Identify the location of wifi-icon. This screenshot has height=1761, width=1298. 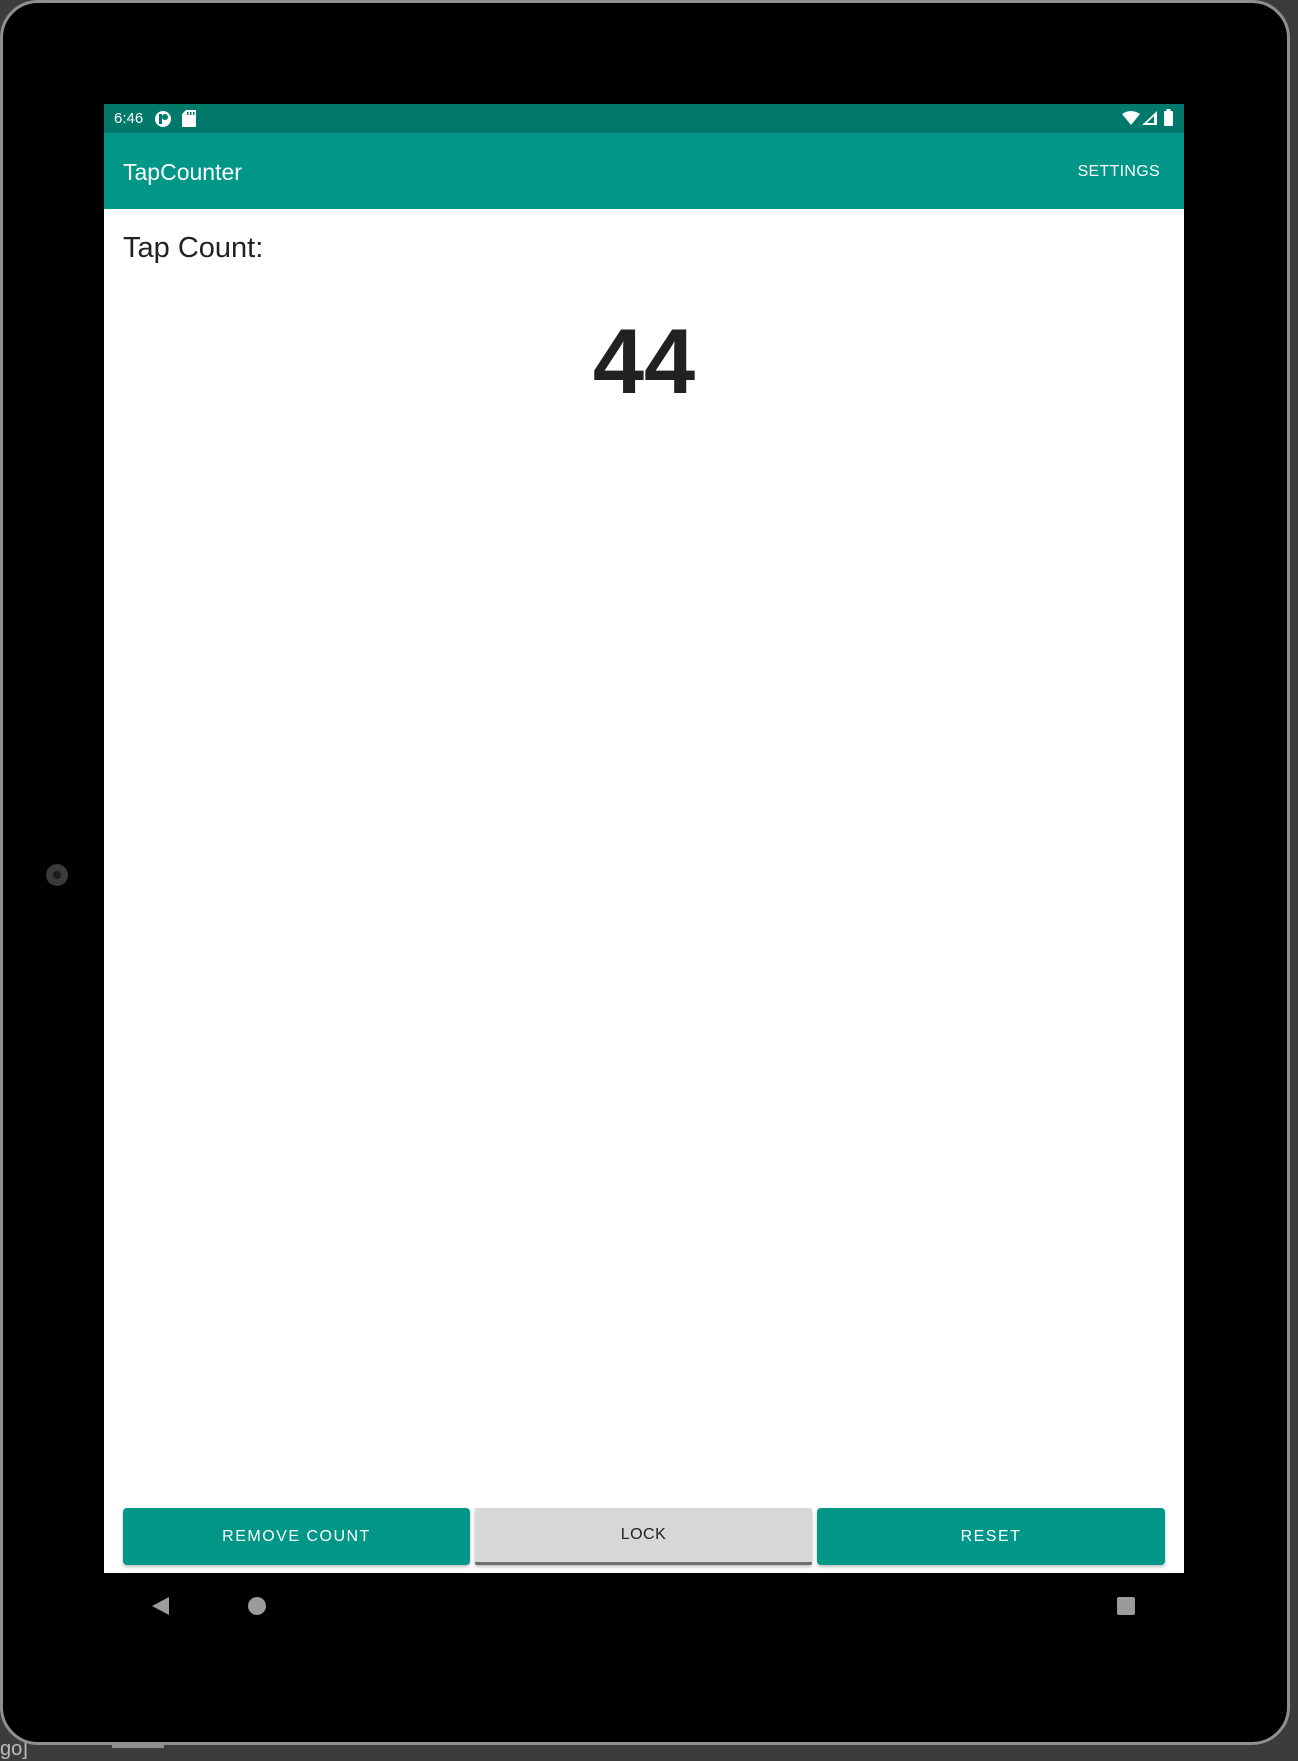
(1131, 120).